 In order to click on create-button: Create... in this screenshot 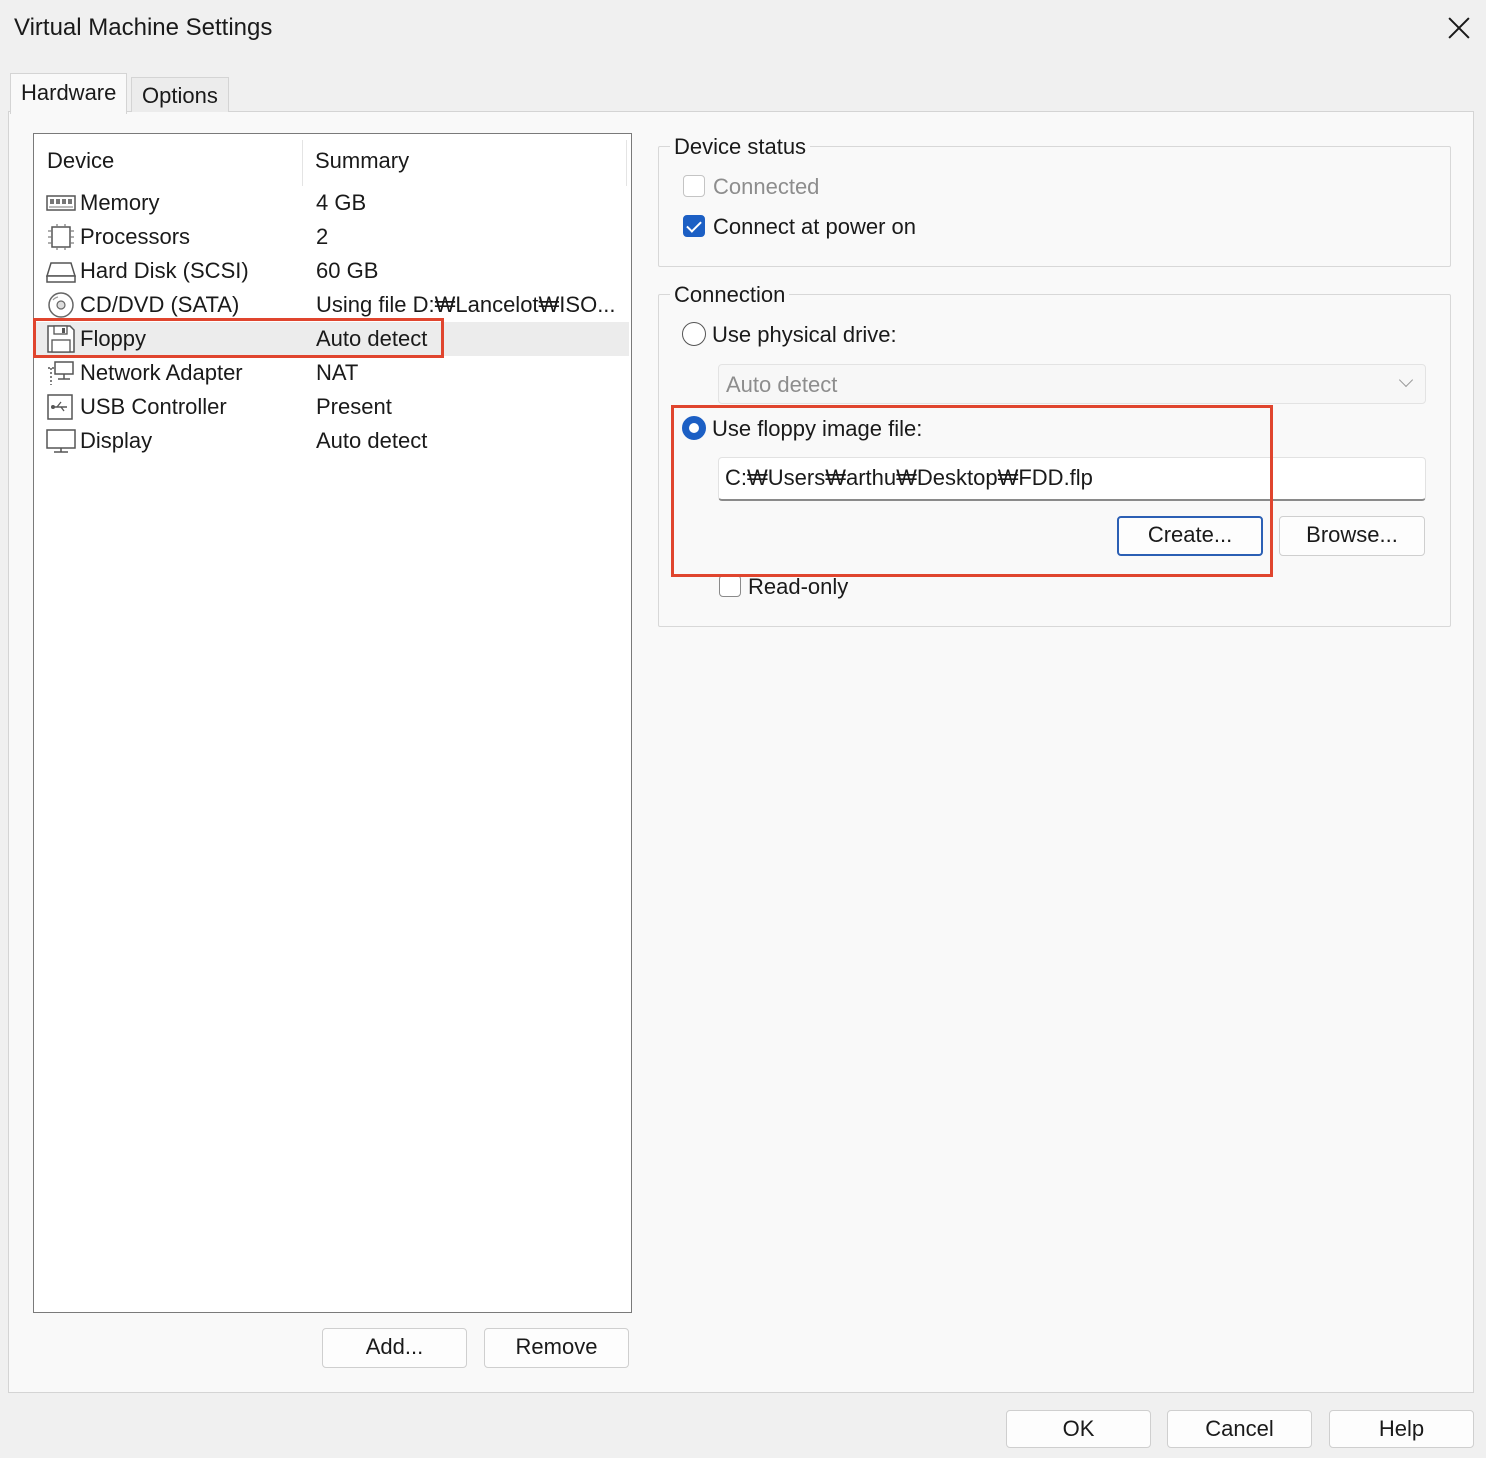, I will do `click(1190, 536)`.